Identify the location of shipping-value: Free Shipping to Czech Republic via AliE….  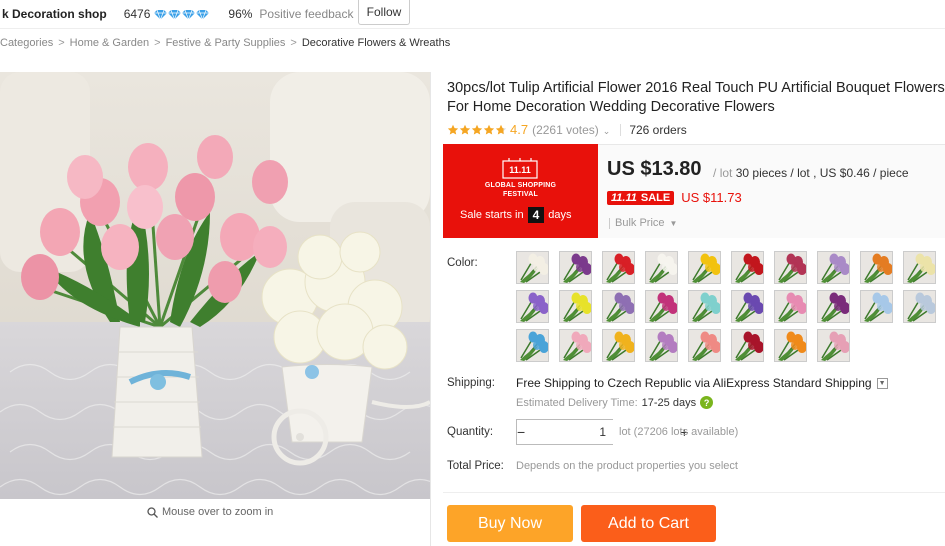
(694, 383).